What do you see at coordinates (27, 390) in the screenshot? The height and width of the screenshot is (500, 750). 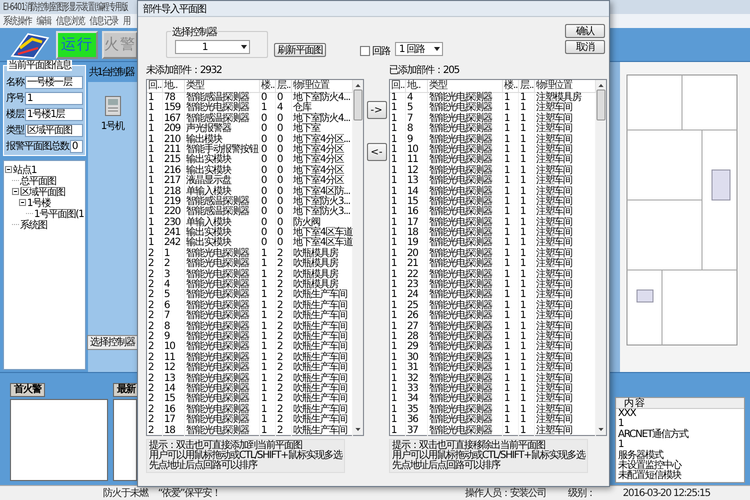 I see `panel-tab: 首火警` at bounding box center [27, 390].